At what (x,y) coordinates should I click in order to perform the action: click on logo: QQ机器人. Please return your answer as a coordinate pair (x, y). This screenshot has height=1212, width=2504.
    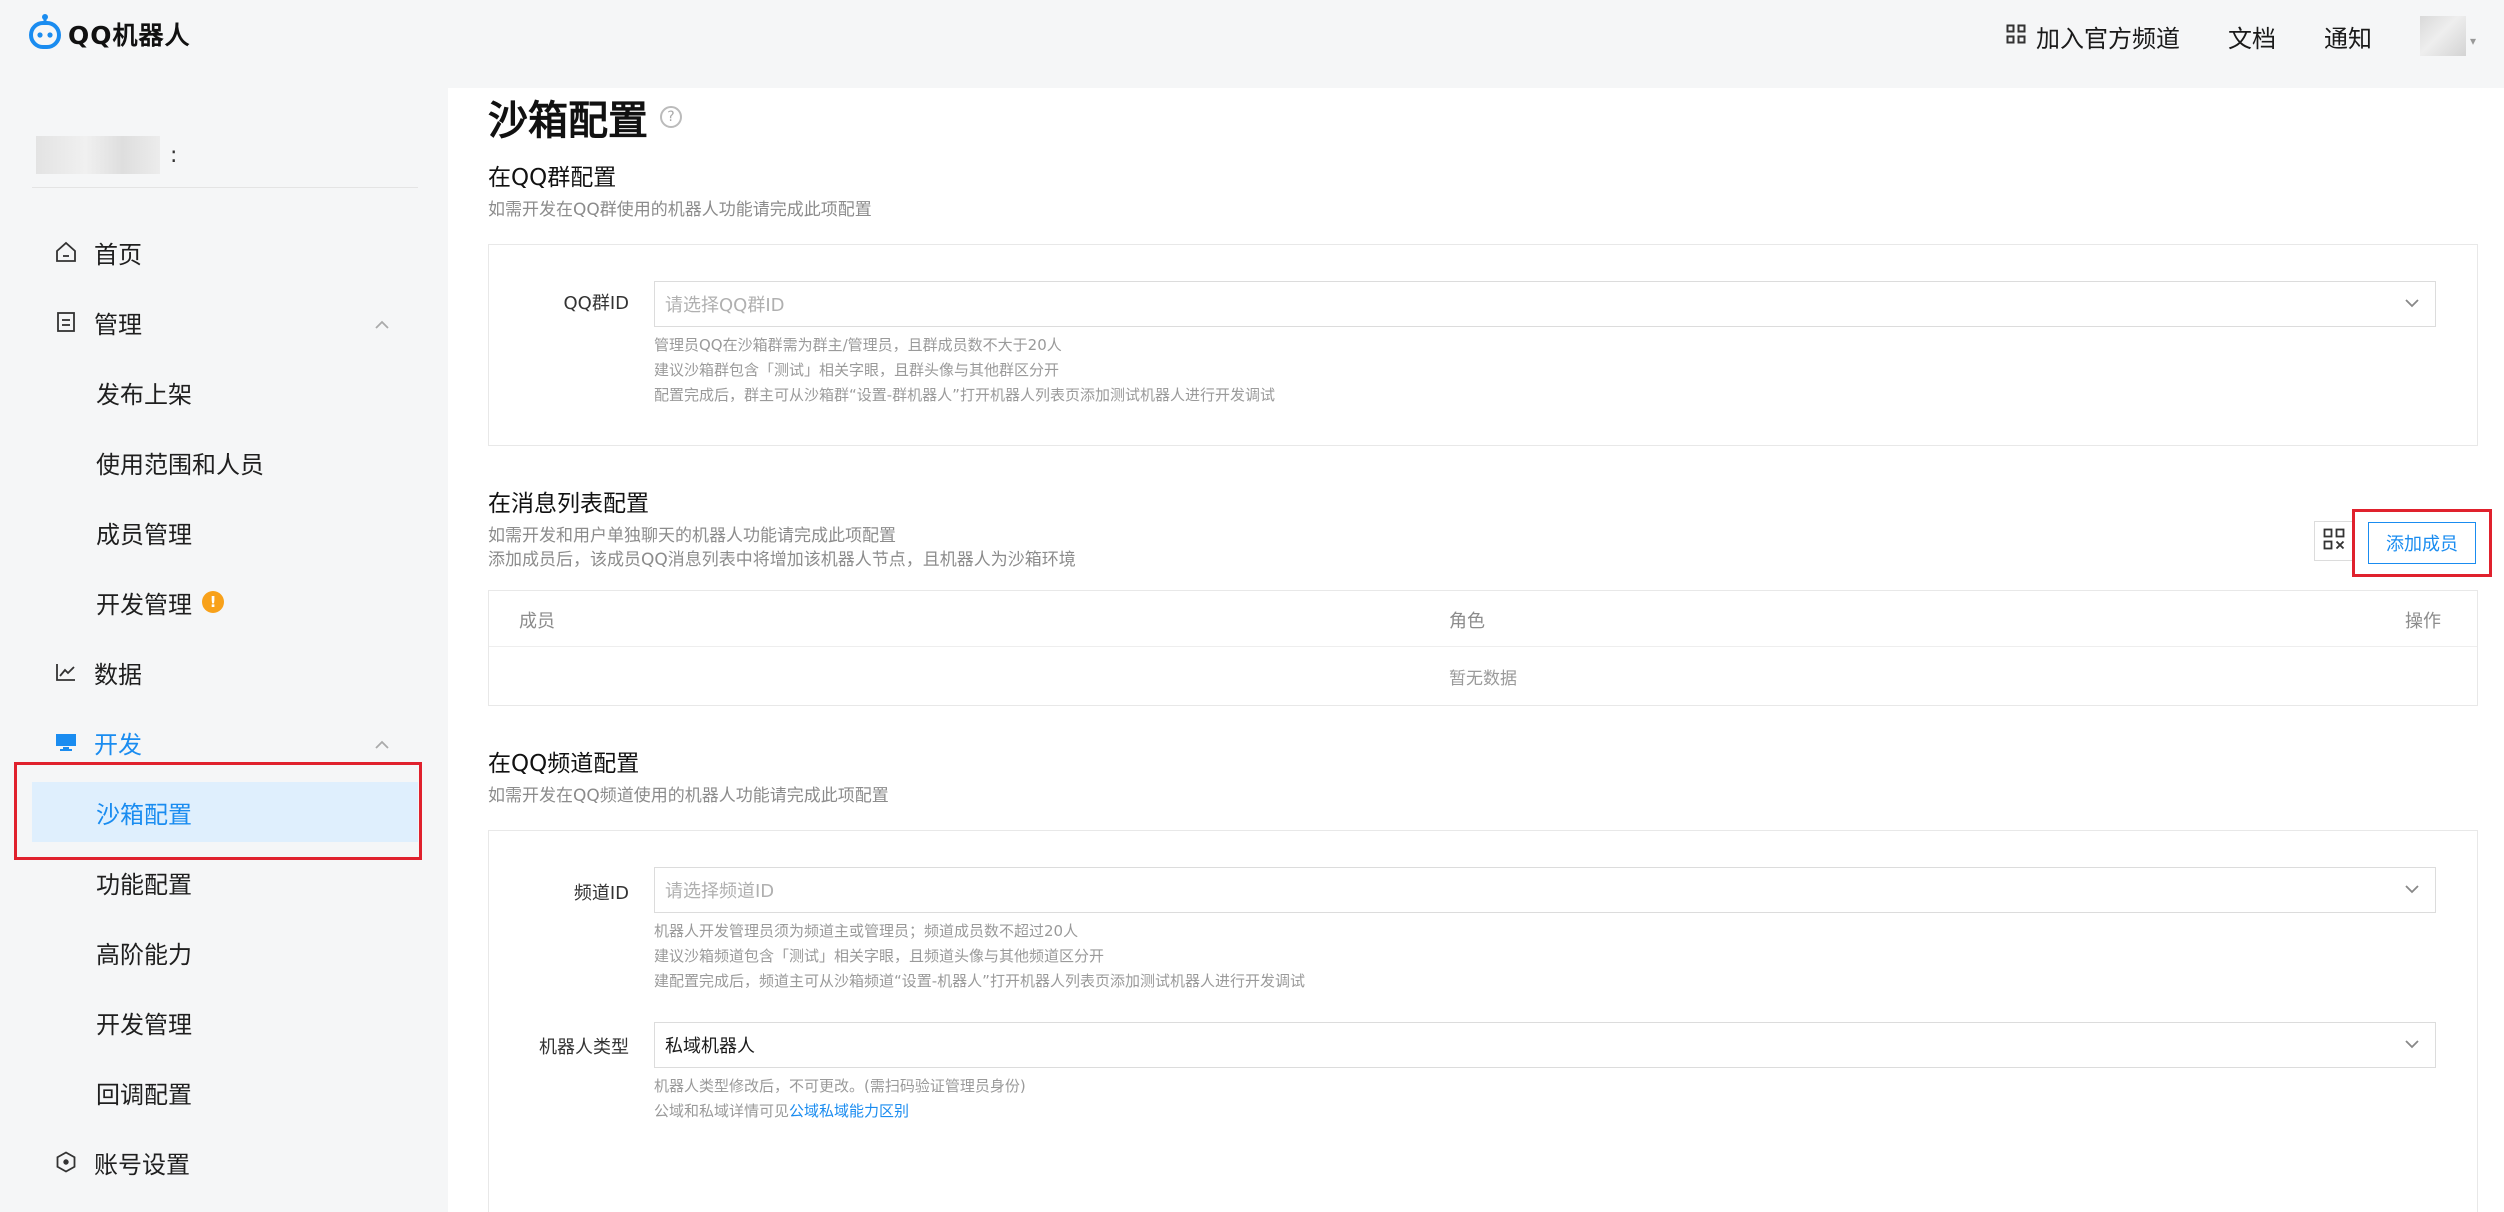
    Looking at the image, I should click on (109, 34).